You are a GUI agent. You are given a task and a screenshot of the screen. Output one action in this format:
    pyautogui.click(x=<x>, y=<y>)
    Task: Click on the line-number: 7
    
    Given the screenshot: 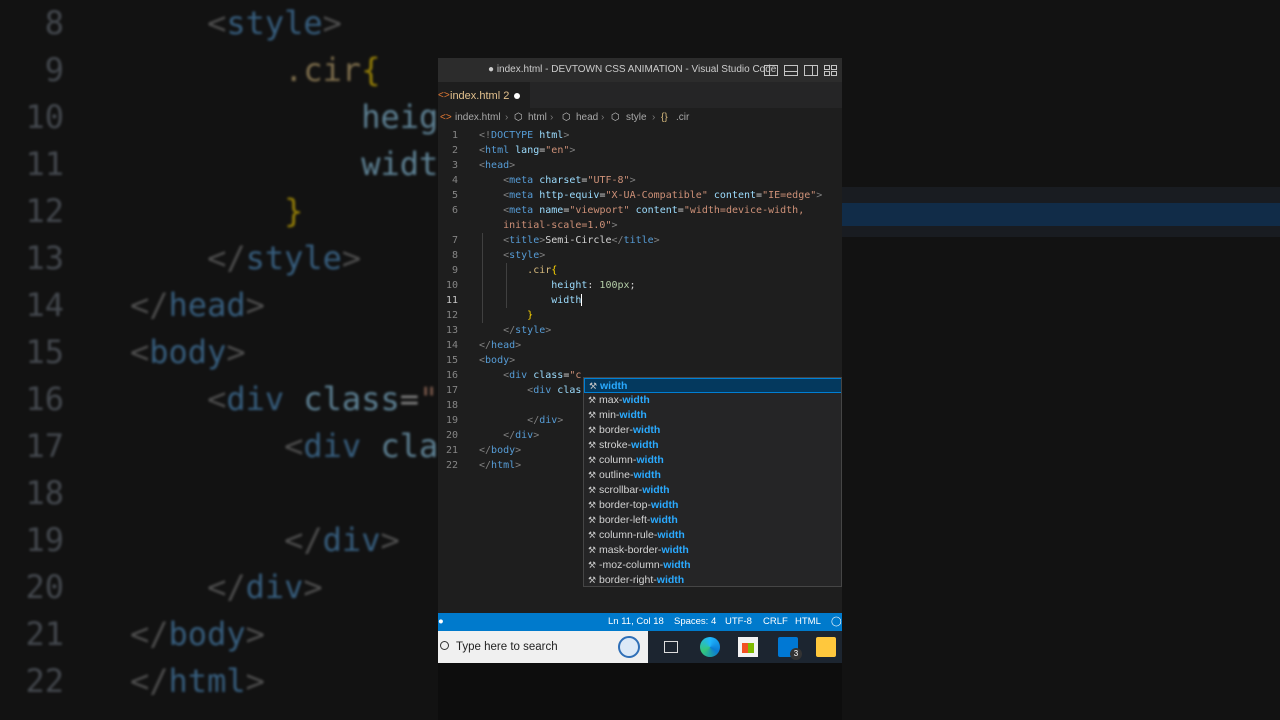 What is the action you would take?
    pyautogui.click(x=454, y=240)
    